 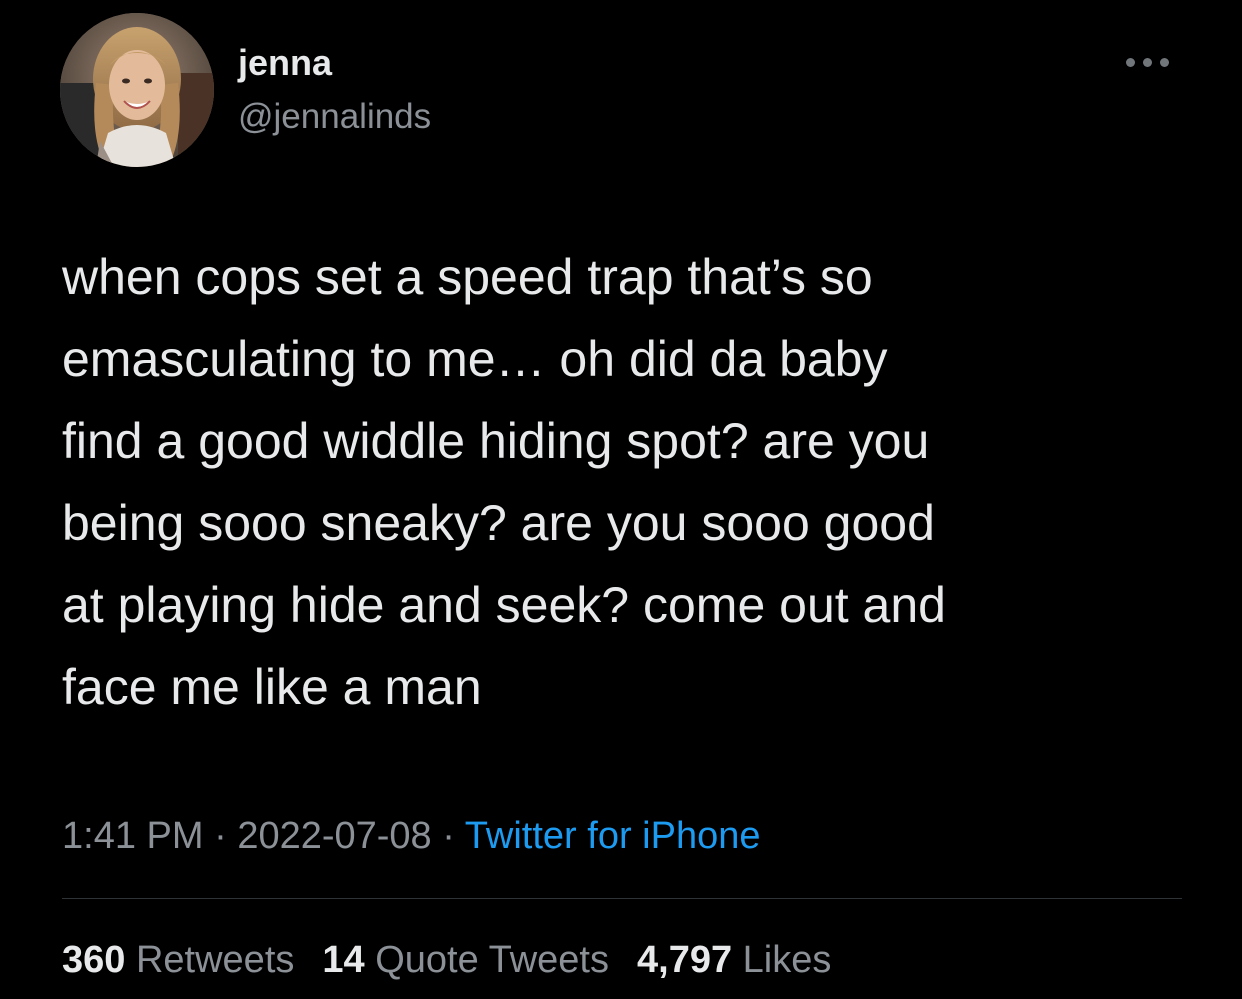 What do you see at coordinates (492, 960) in the screenshot?
I see `quote-tweets-label: Quote Tweets` at bounding box center [492, 960].